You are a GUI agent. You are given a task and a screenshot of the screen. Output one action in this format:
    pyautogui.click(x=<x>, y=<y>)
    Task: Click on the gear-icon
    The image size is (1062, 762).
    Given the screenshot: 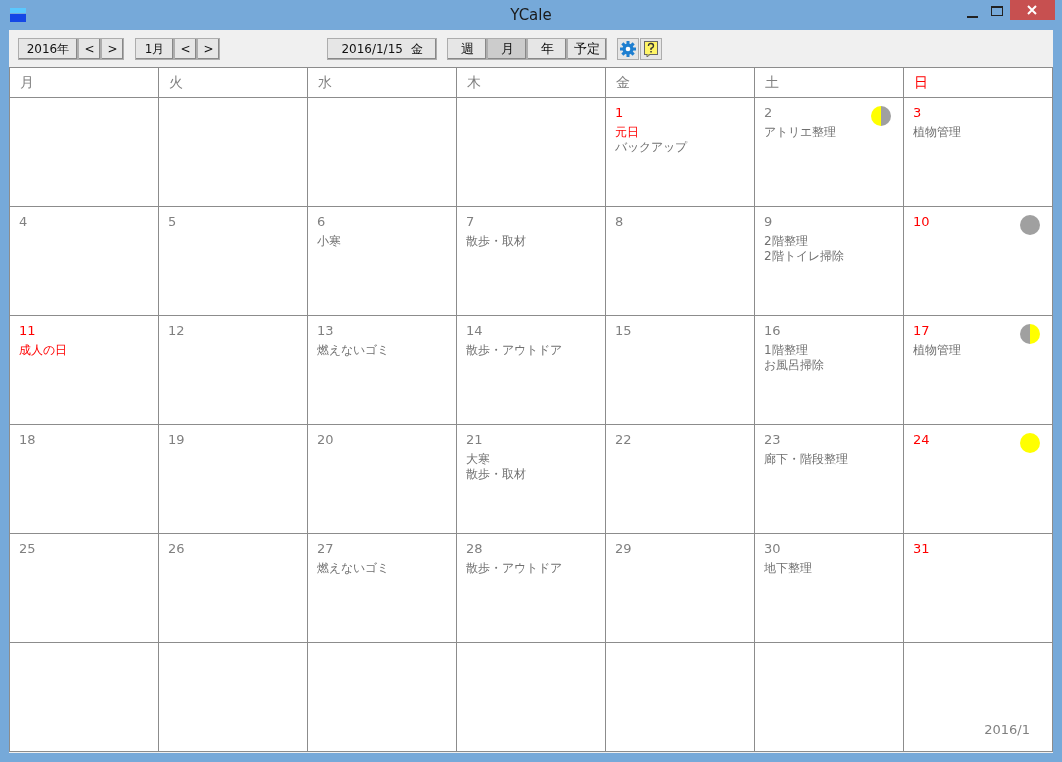 What is the action you would take?
    pyautogui.click(x=628, y=48)
    